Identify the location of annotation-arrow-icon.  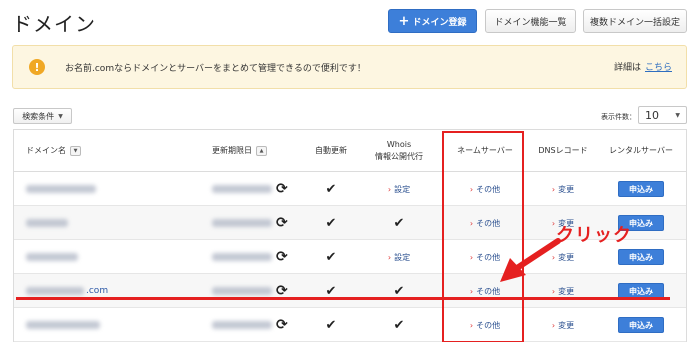
(530, 260).